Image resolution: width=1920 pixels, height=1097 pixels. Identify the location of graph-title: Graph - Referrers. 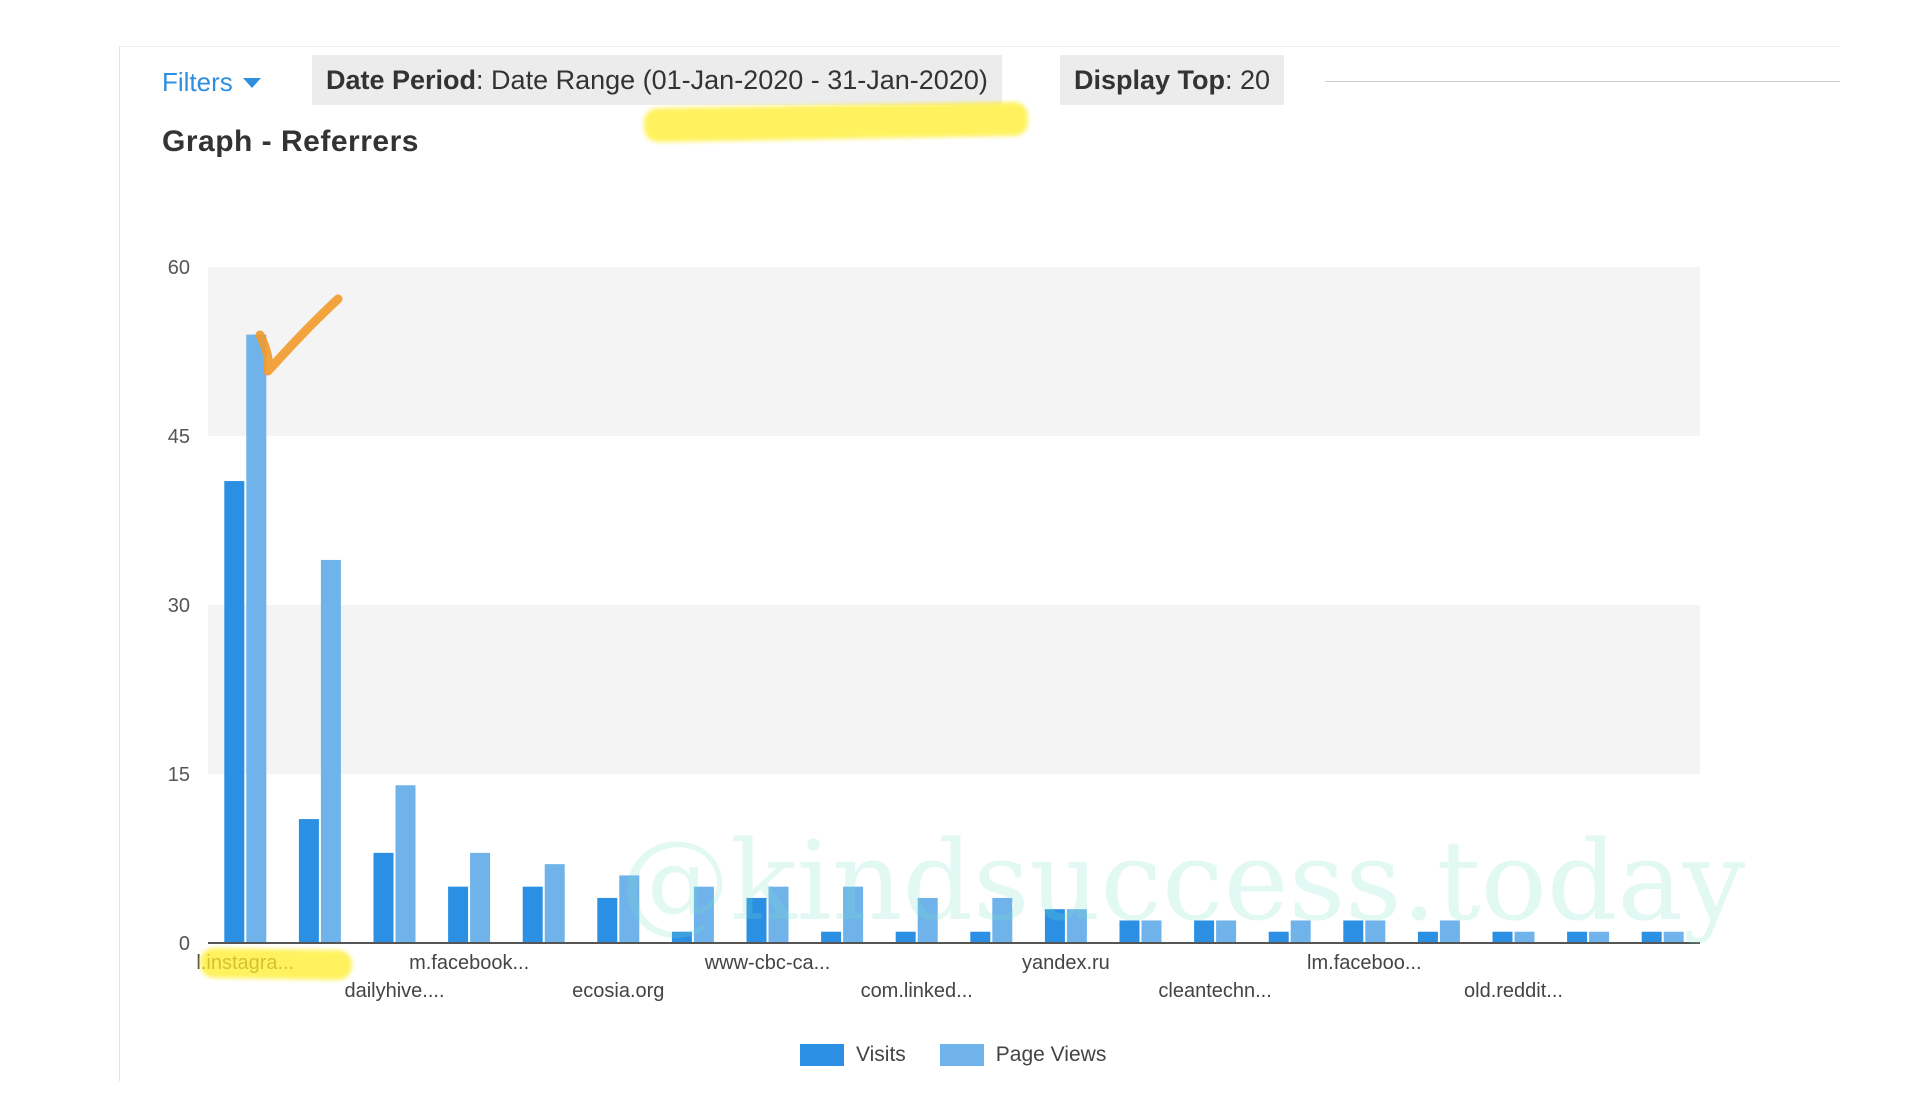
(290, 141).